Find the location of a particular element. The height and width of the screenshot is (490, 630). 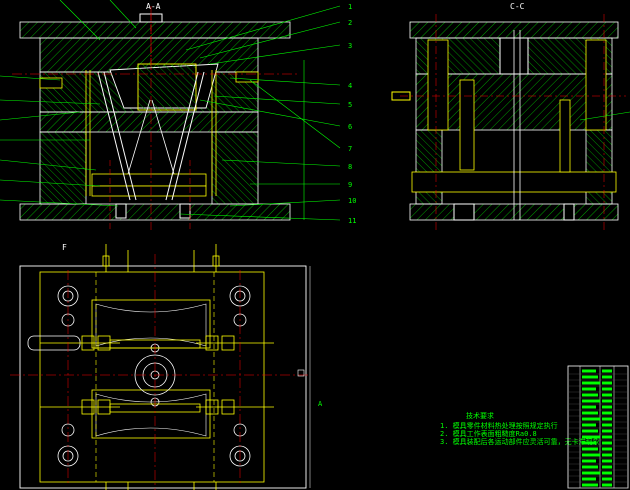

svg-text: 2 is located at coordinates (350, 23).